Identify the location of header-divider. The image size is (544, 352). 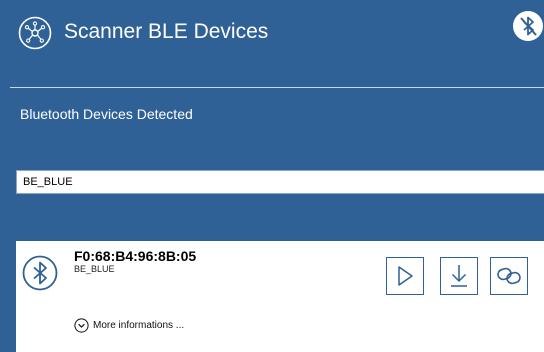
(277, 87).